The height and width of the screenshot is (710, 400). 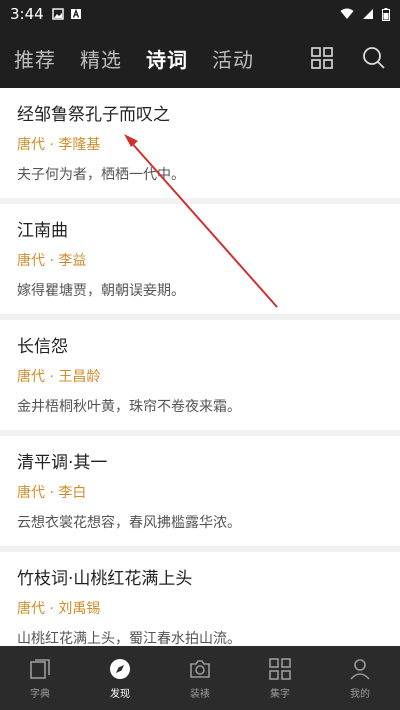 I want to click on poem-author: 唐代 · 刘禹锡, so click(x=208, y=609).